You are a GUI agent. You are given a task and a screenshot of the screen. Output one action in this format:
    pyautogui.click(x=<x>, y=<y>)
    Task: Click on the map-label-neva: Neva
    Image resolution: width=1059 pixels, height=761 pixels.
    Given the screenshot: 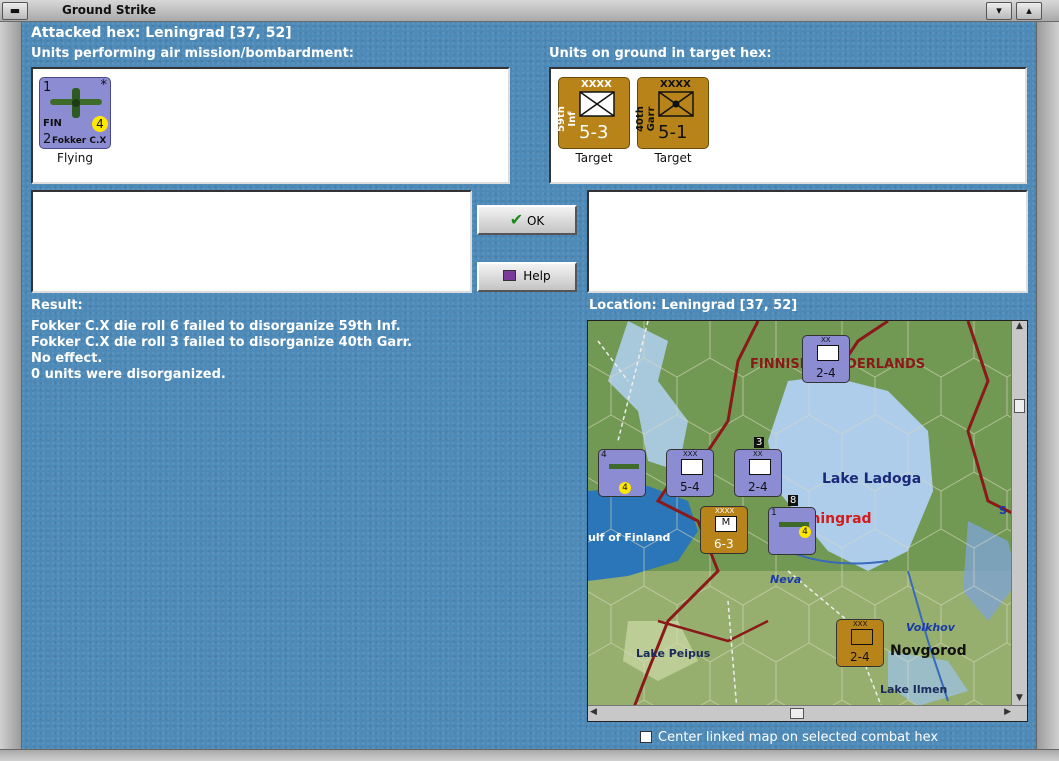 What is the action you would take?
    pyautogui.click(x=786, y=579)
    